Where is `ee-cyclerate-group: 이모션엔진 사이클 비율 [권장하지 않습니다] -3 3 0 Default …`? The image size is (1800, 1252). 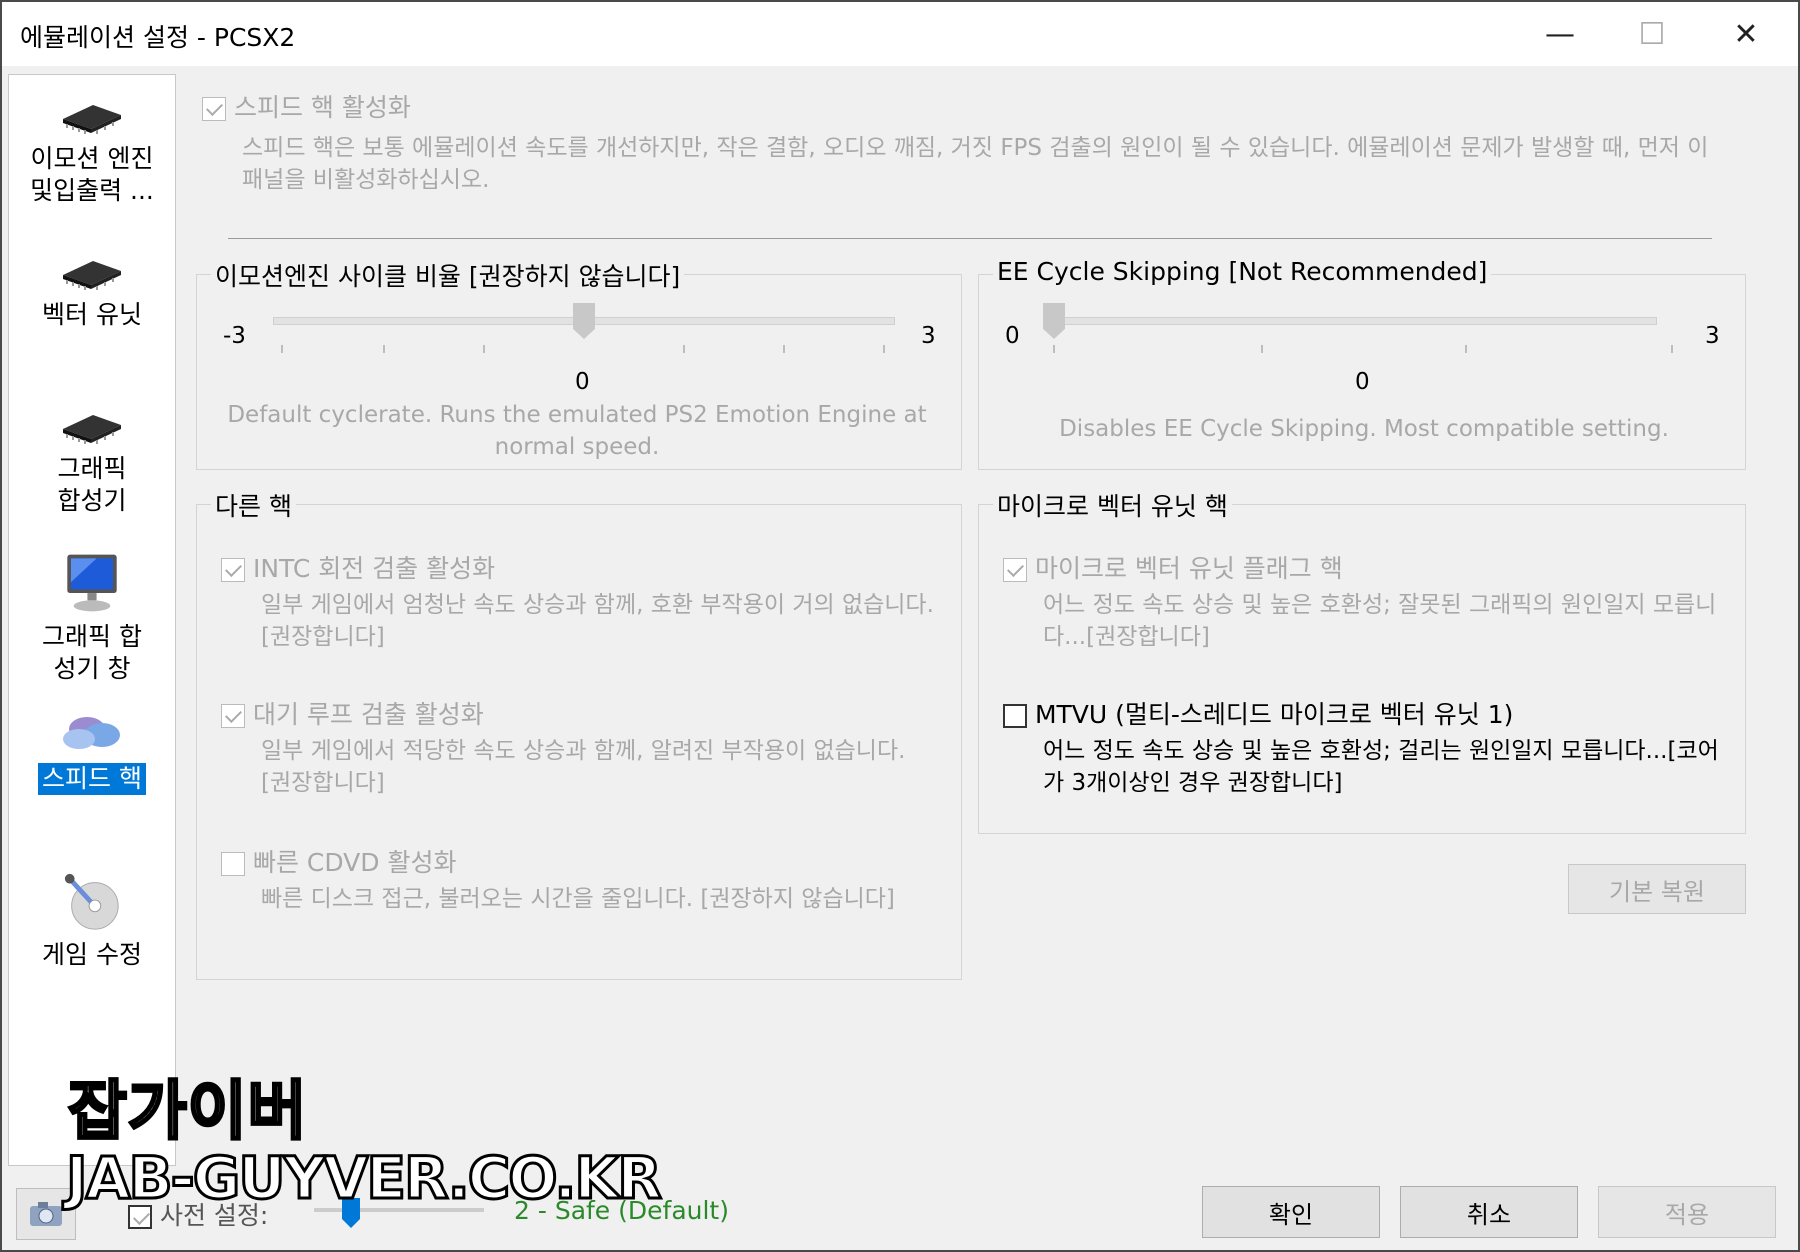
ee-cyclerate-group: 이모션엔진 사이클 비율 [권장하지 않습니다] -3 3 0 Default … is located at coordinates (579, 363).